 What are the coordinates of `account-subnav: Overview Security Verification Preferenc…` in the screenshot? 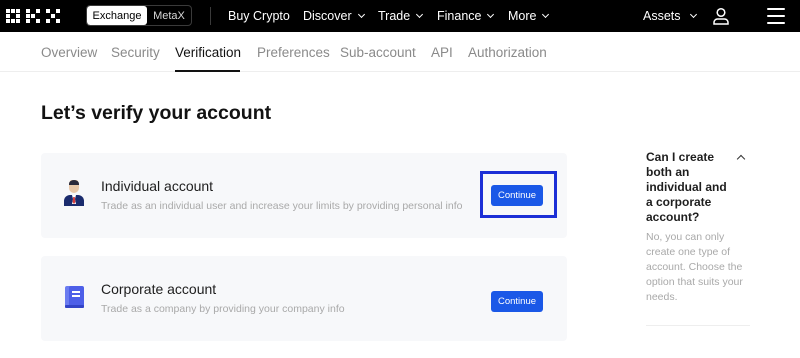 It's located at (400, 52).